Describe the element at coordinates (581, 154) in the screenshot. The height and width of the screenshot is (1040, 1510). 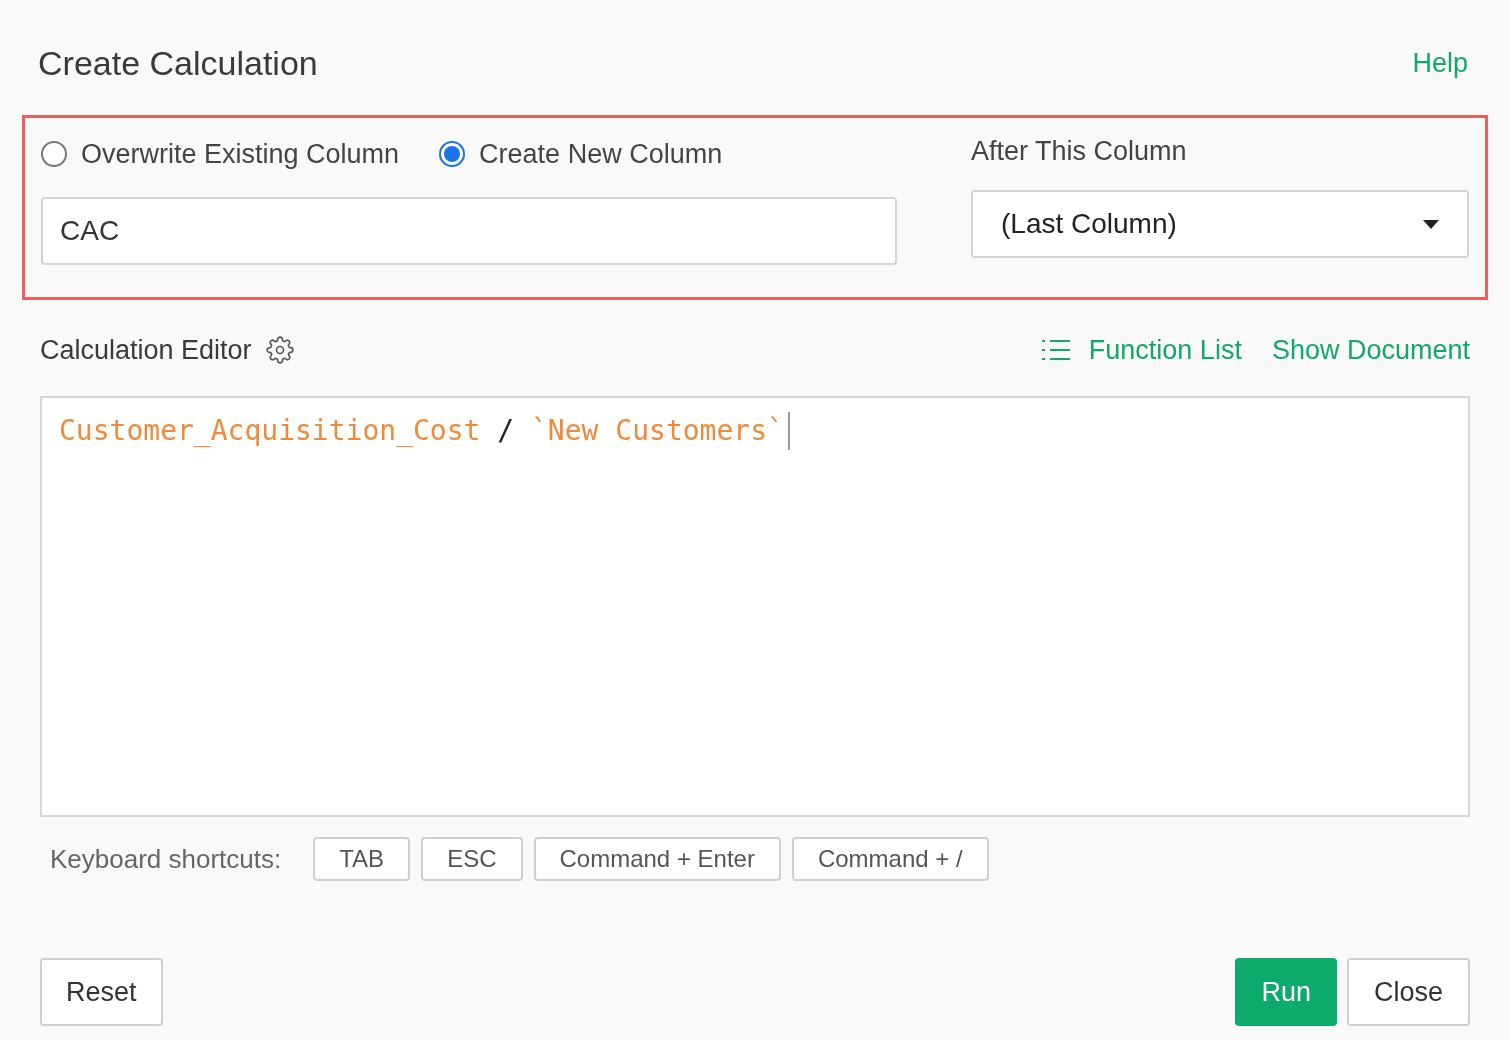
I see `radio-option: Create New Column` at that location.